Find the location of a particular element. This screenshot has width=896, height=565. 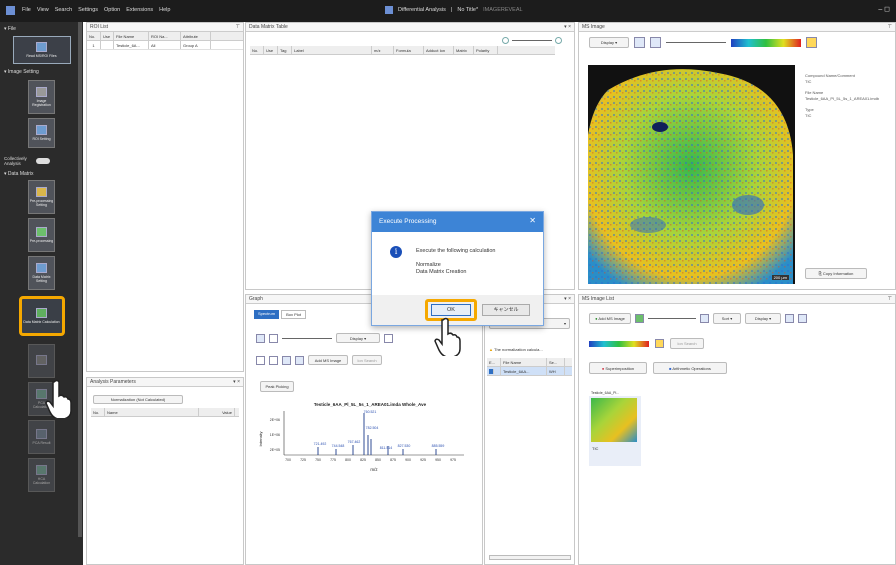

graph-toolbar-1: Display ▾ is located at coordinates (324, 338).